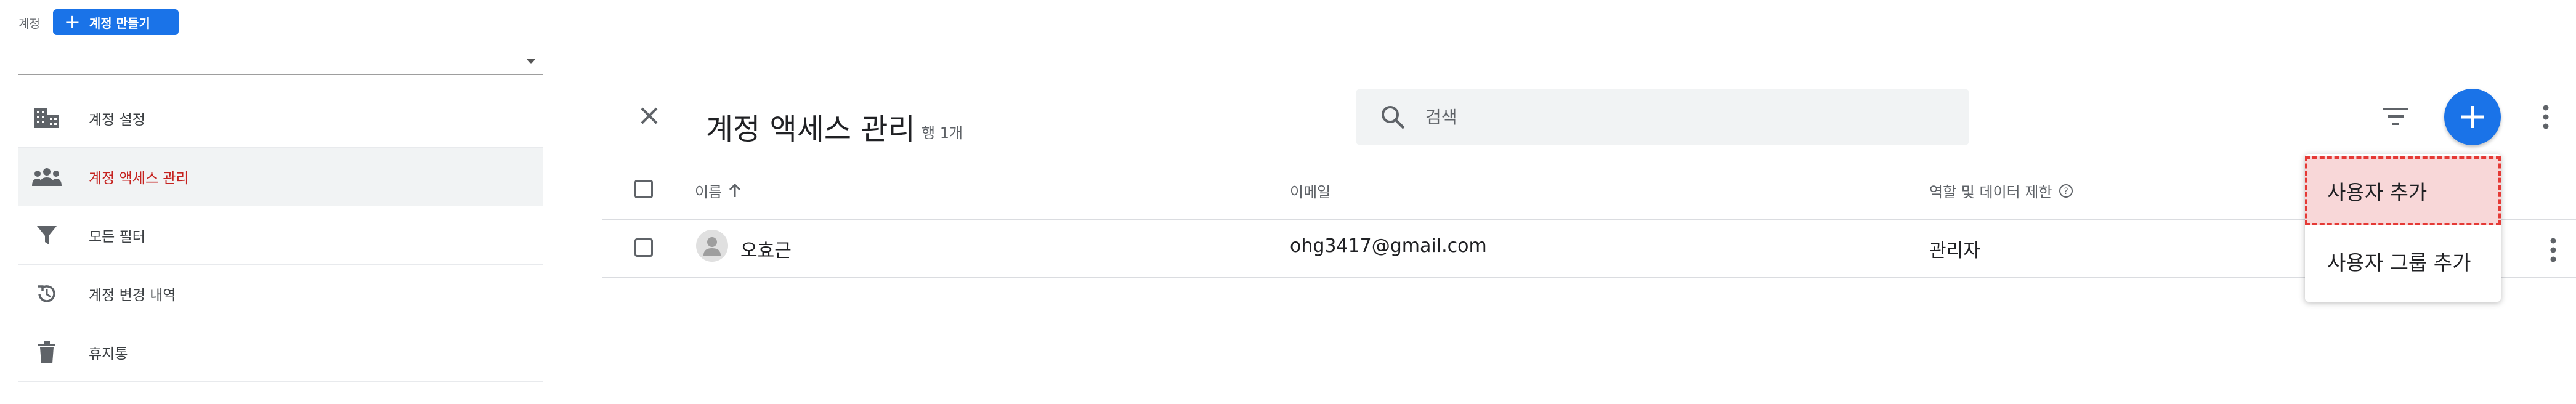 The height and width of the screenshot is (404, 2576). Describe the element at coordinates (643, 189) in the screenshot. I see `select-all-checkbox` at that location.